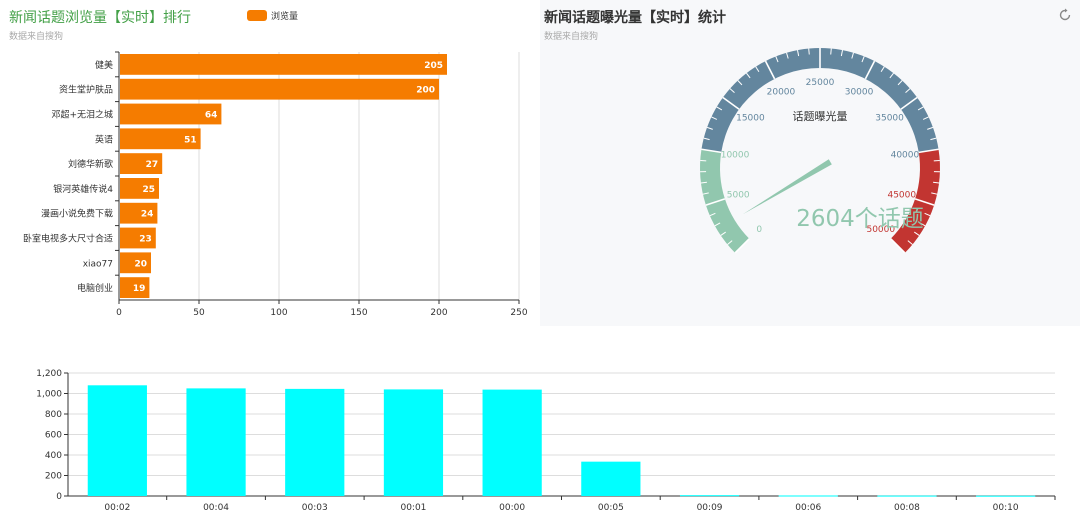 This screenshot has width=1080, height=517. What do you see at coordinates (738, 196) in the screenshot?
I see `gauge-tick-label: 5000` at bounding box center [738, 196].